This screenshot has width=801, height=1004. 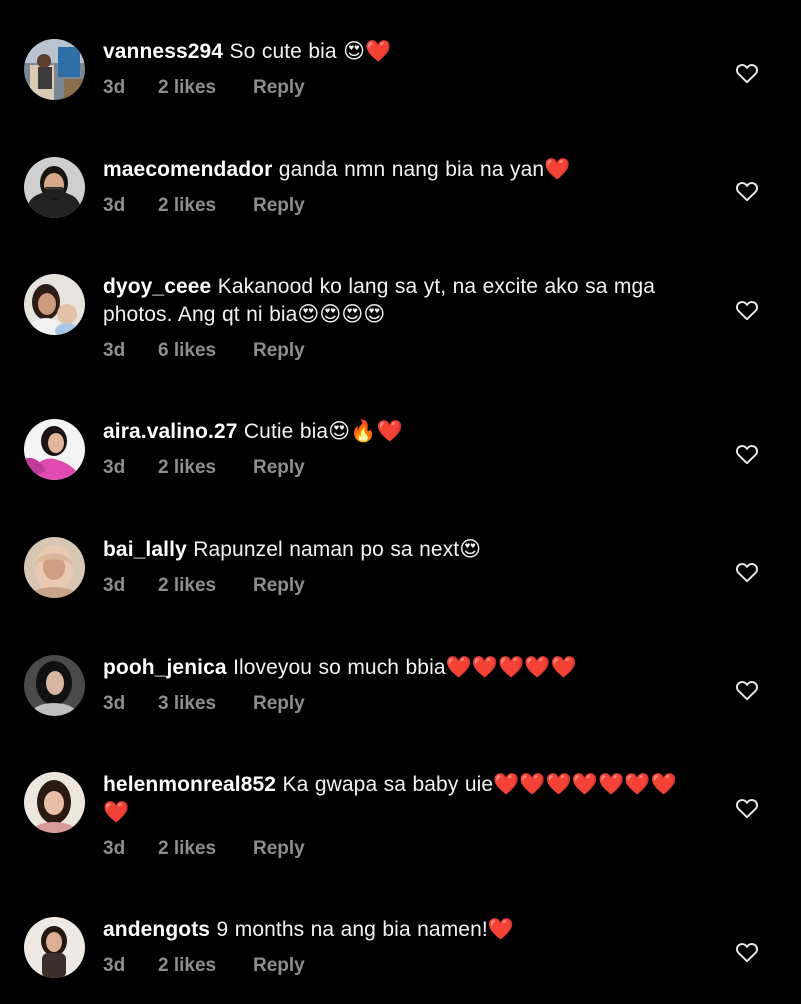 What do you see at coordinates (398, 351) in the screenshot?
I see `comment-meta: 3d 6 likes Reply` at bounding box center [398, 351].